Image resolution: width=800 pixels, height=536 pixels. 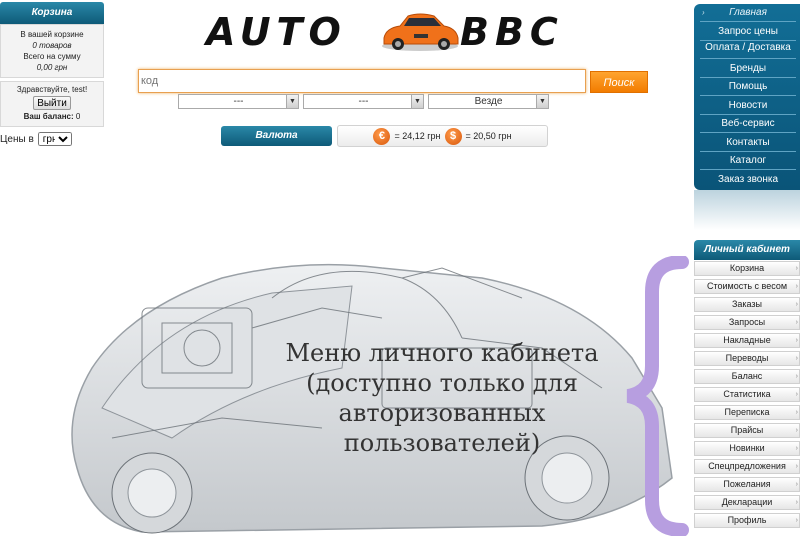 I want to click on cabinet-label: Прайсы, so click(x=747, y=430).